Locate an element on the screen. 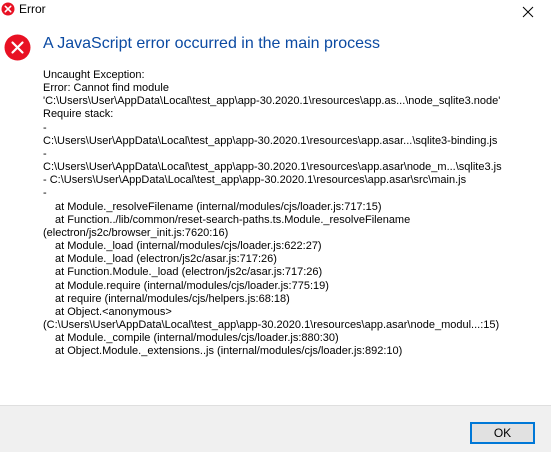  ok-button: OK is located at coordinates (502, 433).